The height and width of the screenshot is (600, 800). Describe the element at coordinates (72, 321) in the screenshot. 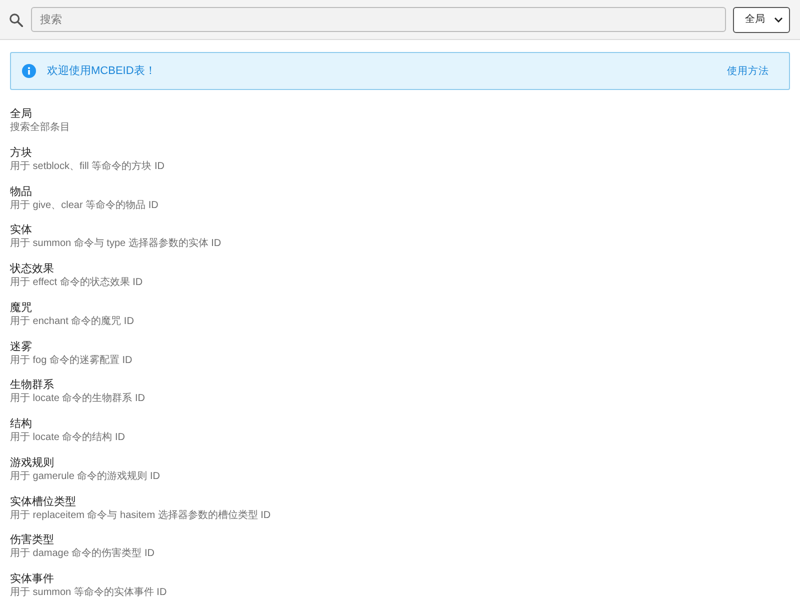

I see `category-description: 用于 enchant 命令的魔咒 ID` at that location.